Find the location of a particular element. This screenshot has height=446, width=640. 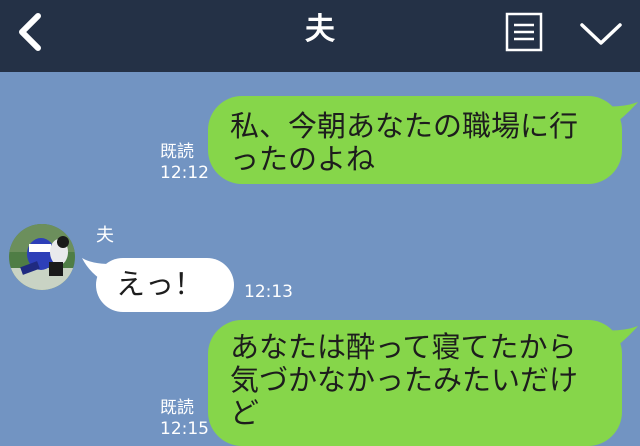

menu-button is located at coordinates (524, 32).